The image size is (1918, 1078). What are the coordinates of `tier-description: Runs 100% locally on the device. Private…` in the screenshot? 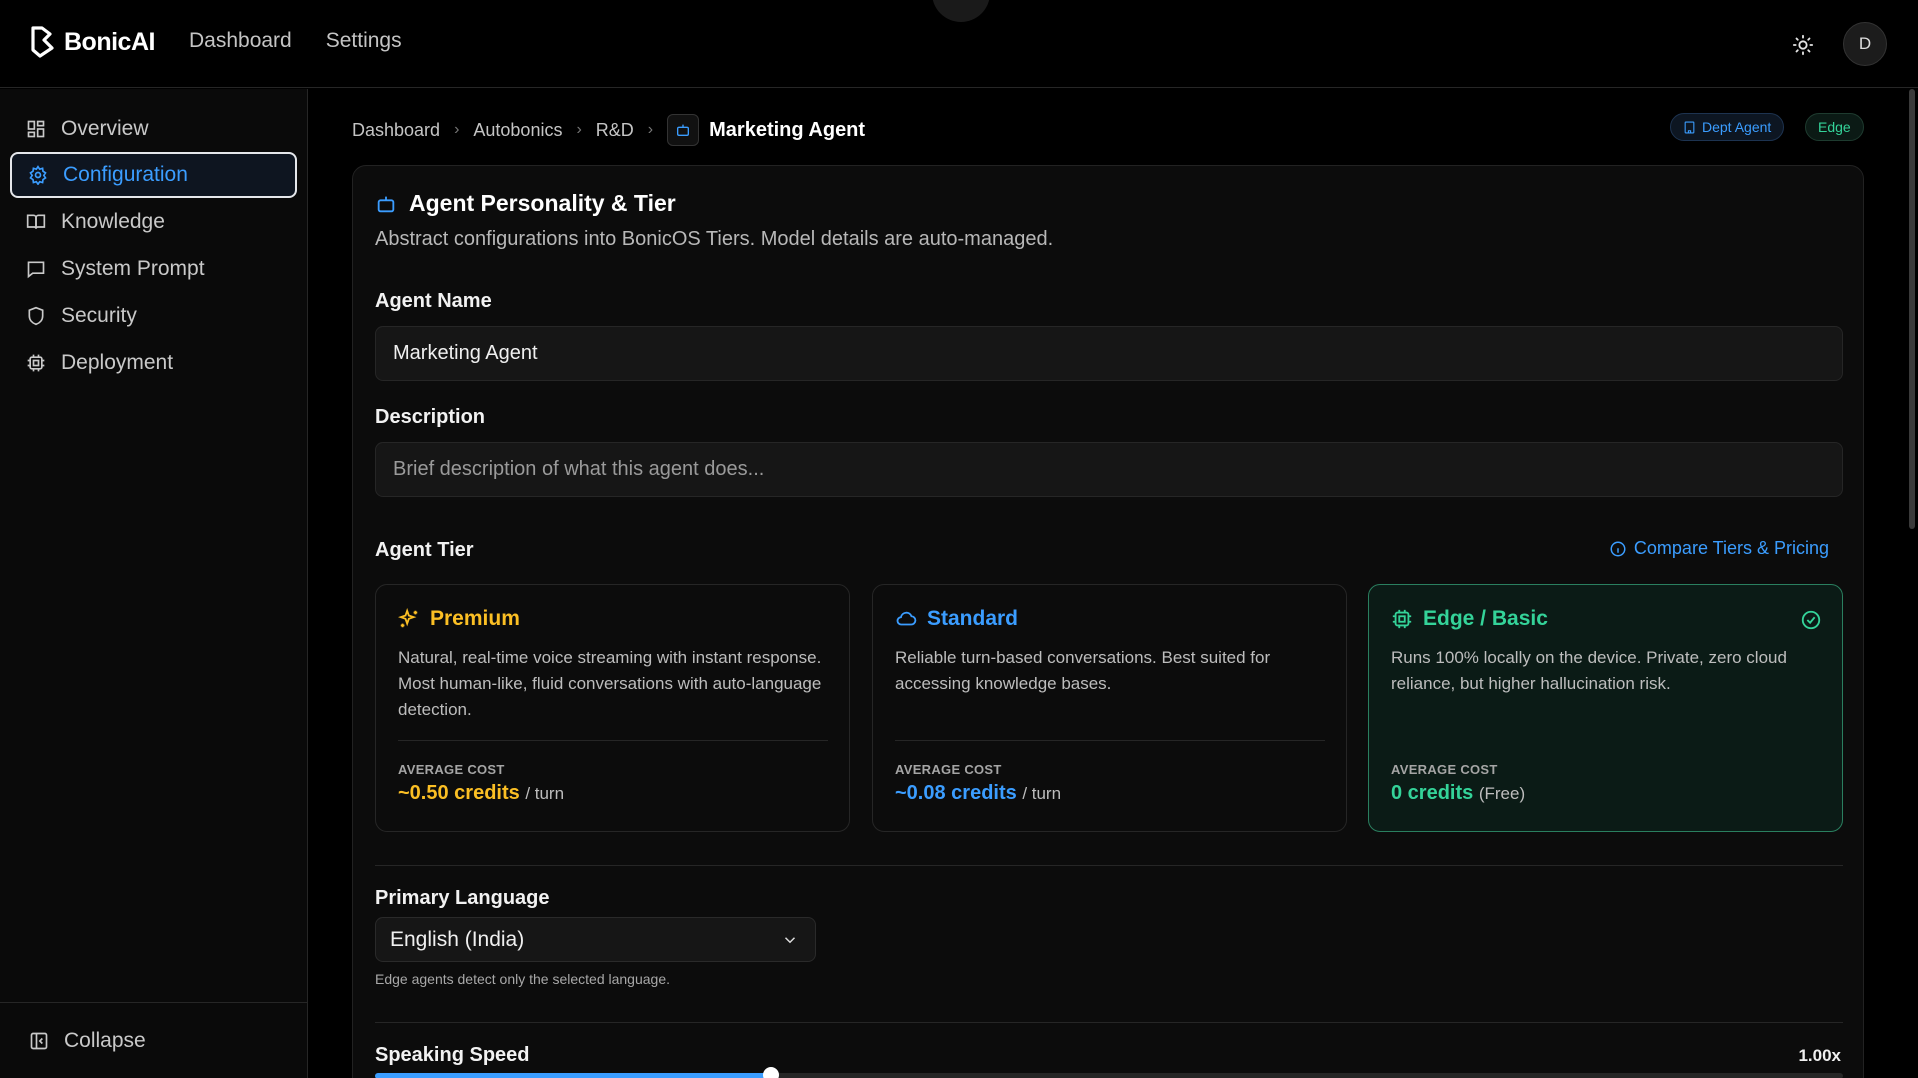 It's located at (1589, 670).